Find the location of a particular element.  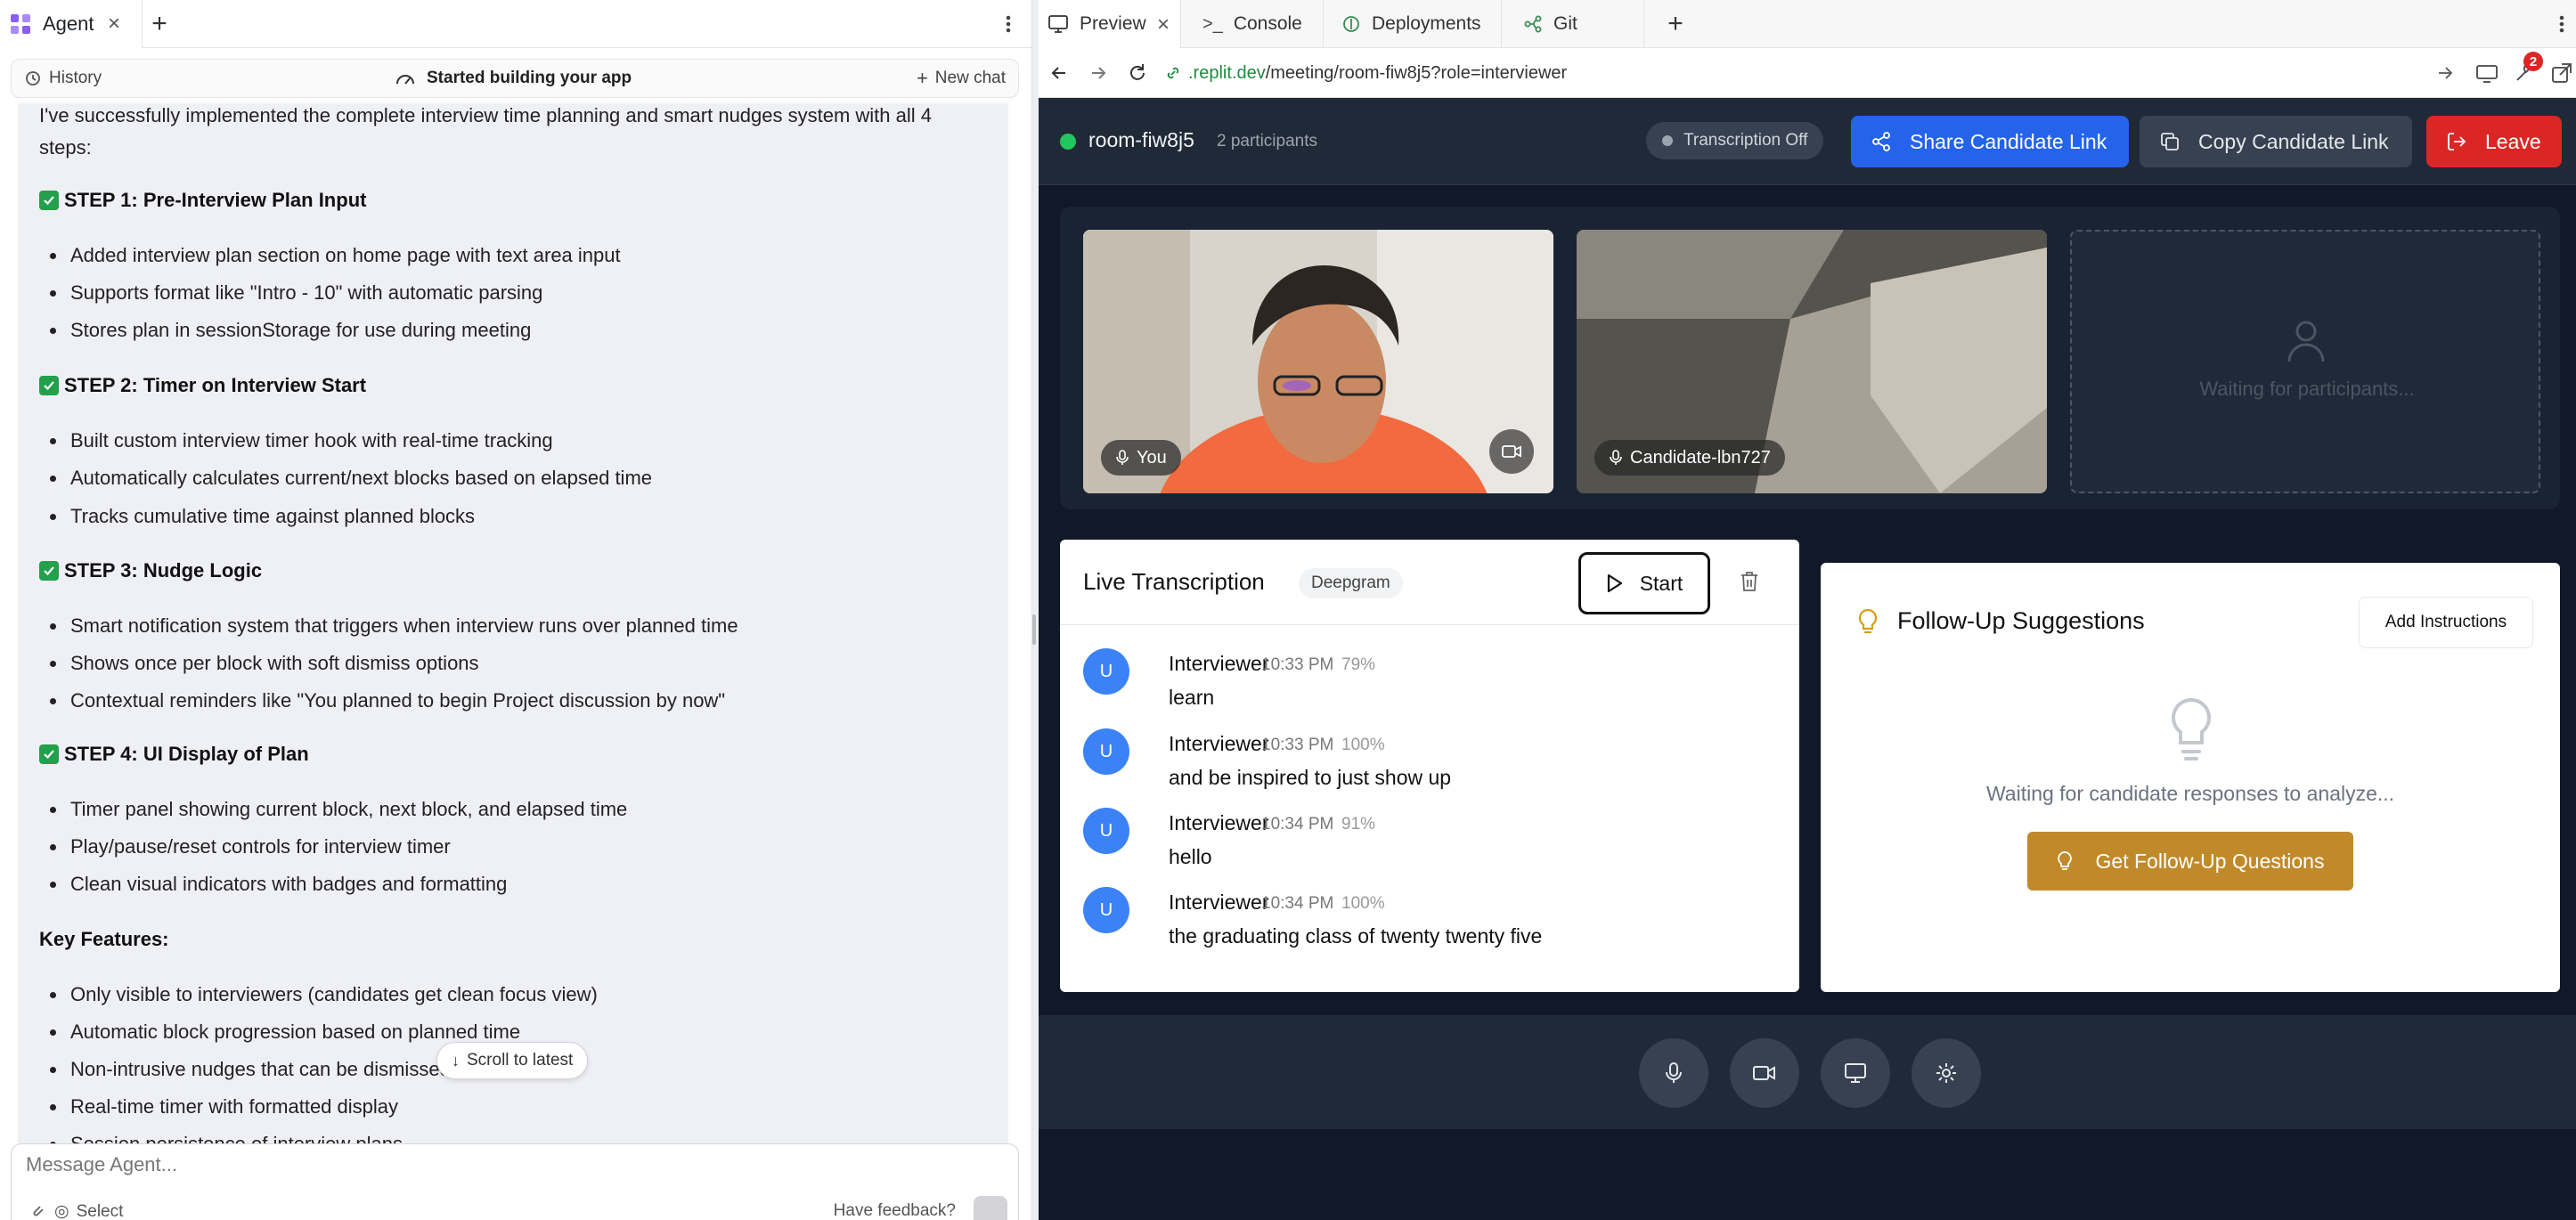

scroll-to-latest-button: ↓ Scroll to latest is located at coordinates (513, 1060).